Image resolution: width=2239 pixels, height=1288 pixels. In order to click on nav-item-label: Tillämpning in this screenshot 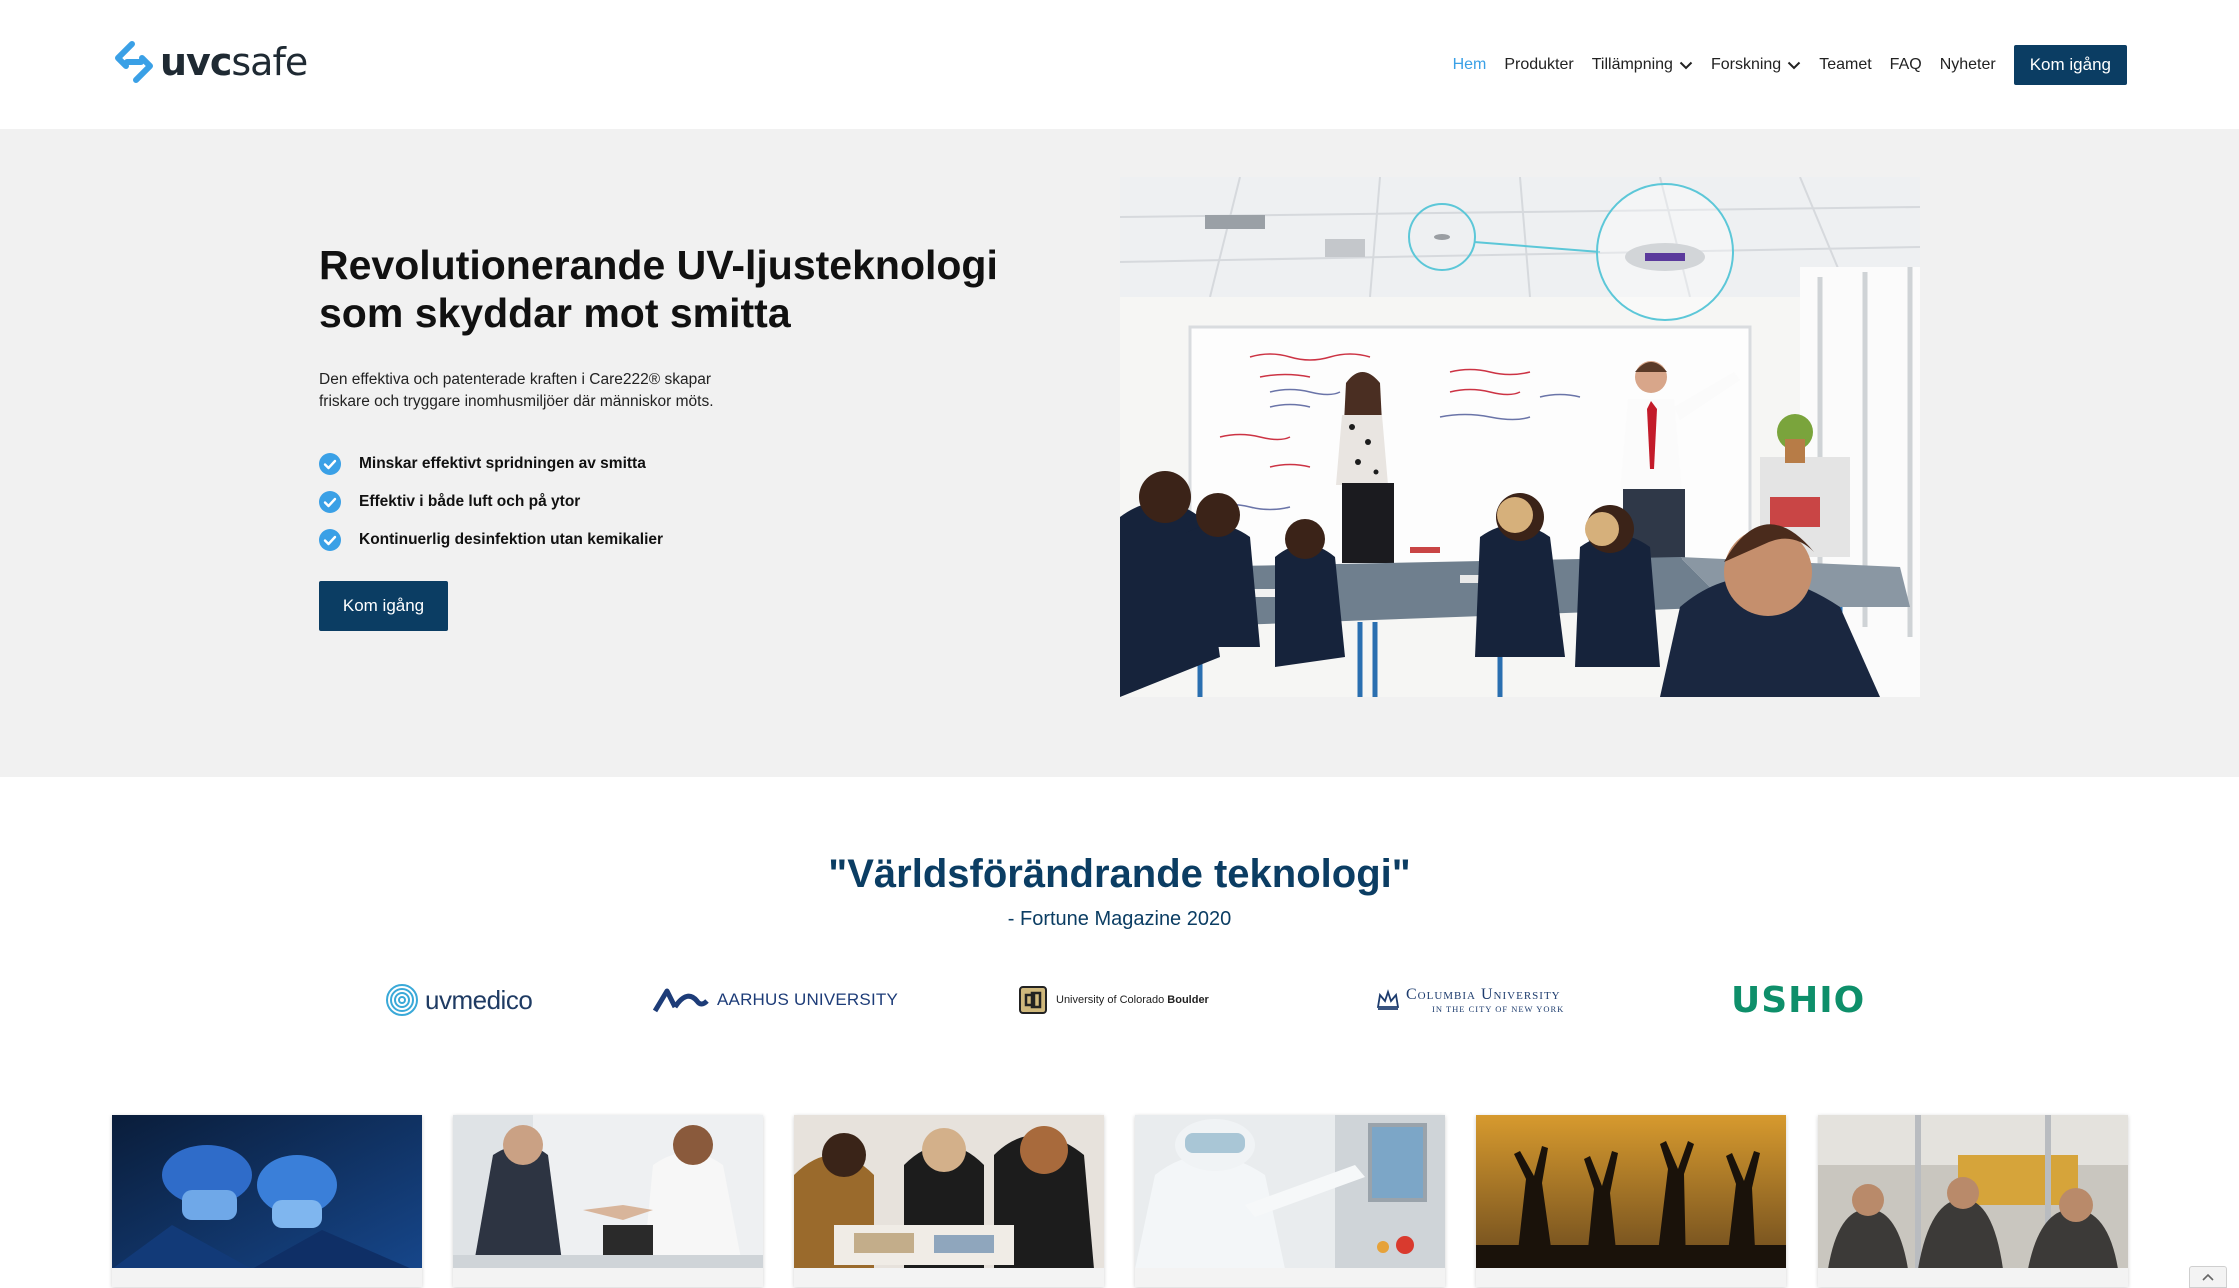, I will do `click(1632, 64)`.